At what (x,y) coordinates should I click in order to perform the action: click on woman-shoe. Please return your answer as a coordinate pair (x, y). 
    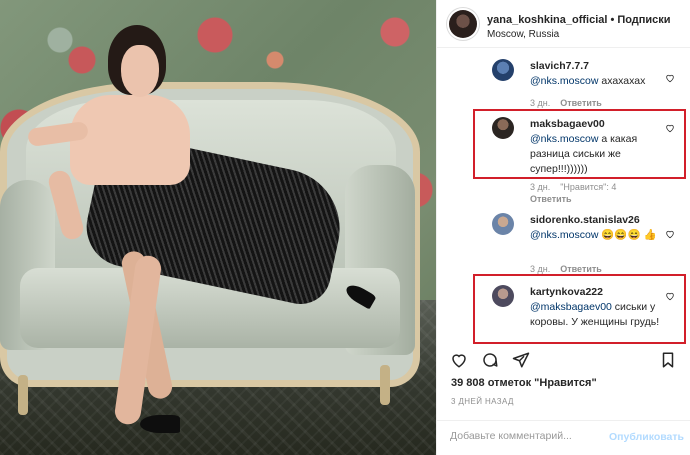
    Looking at the image, I should click on (160, 424).